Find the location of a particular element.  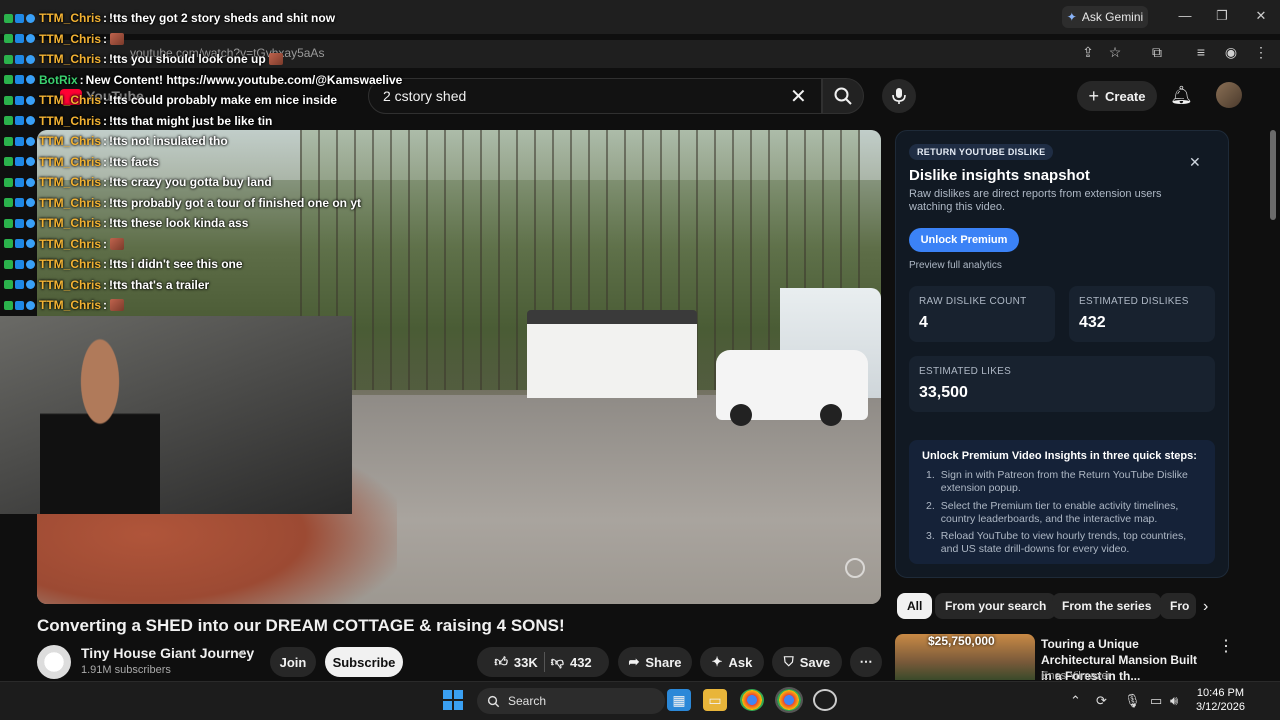

chat-message: TTM_Chris: !tts you should look one up is located at coordinates (143, 59).